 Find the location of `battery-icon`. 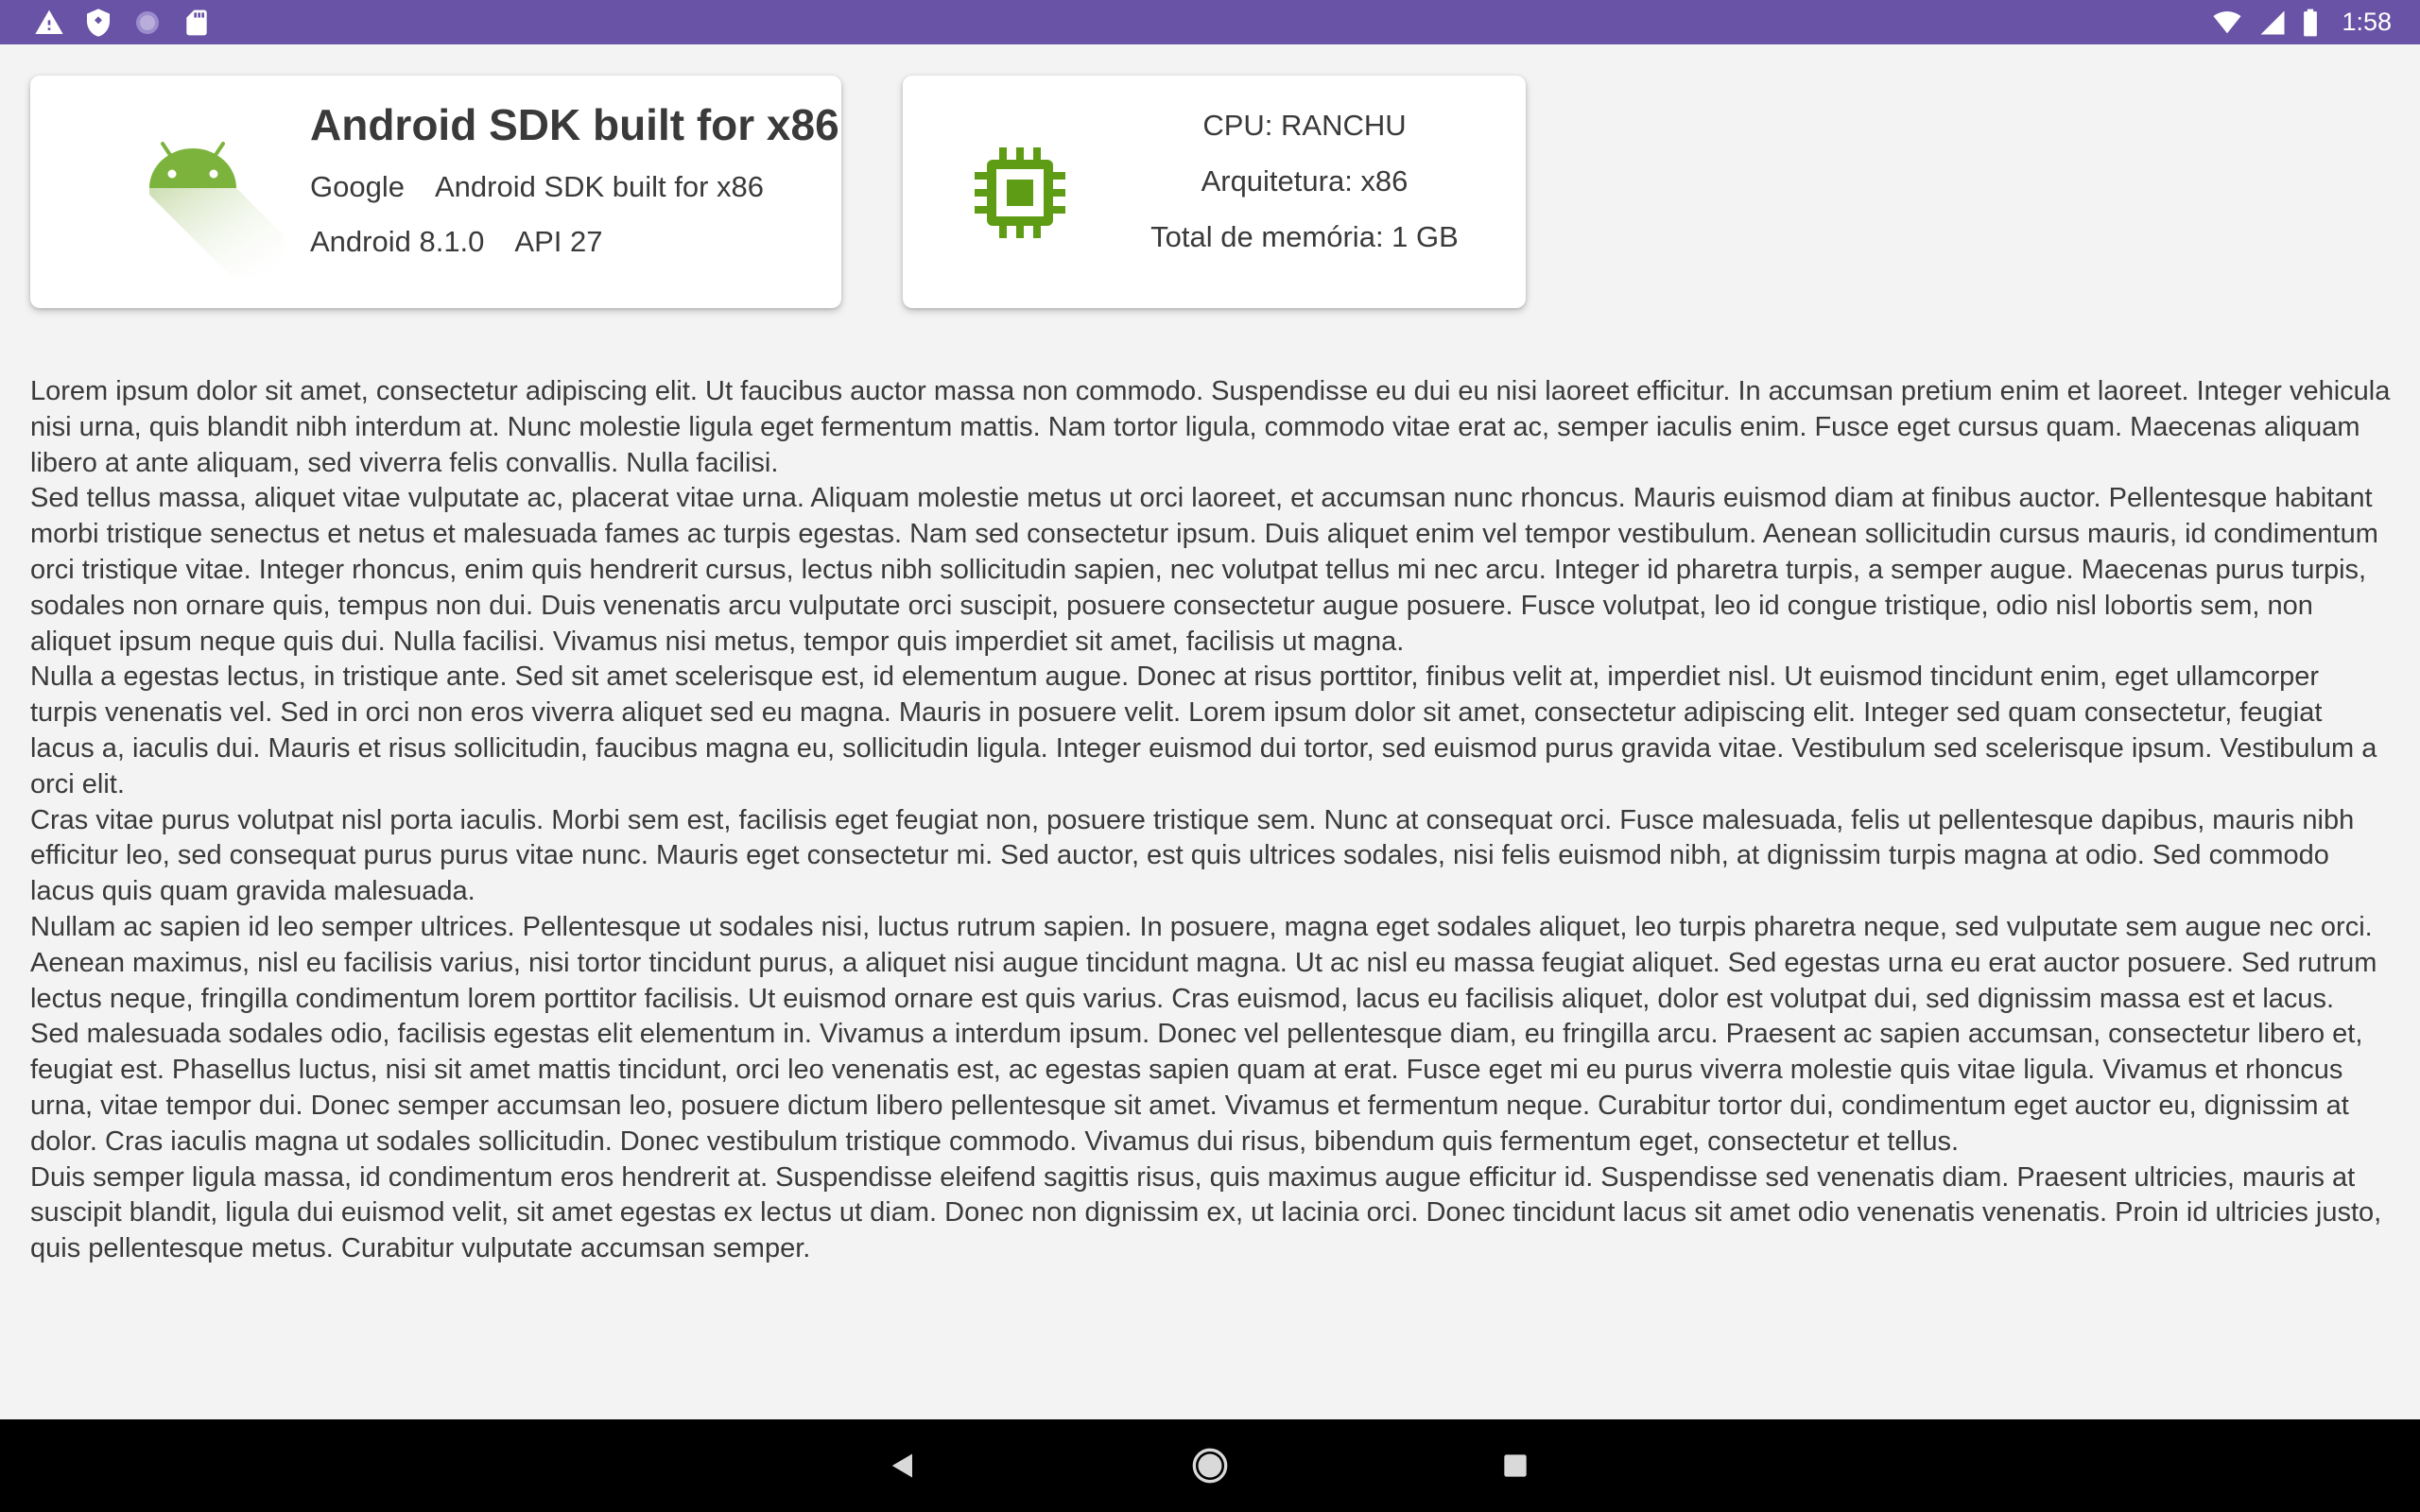

battery-icon is located at coordinates (2311, 22).